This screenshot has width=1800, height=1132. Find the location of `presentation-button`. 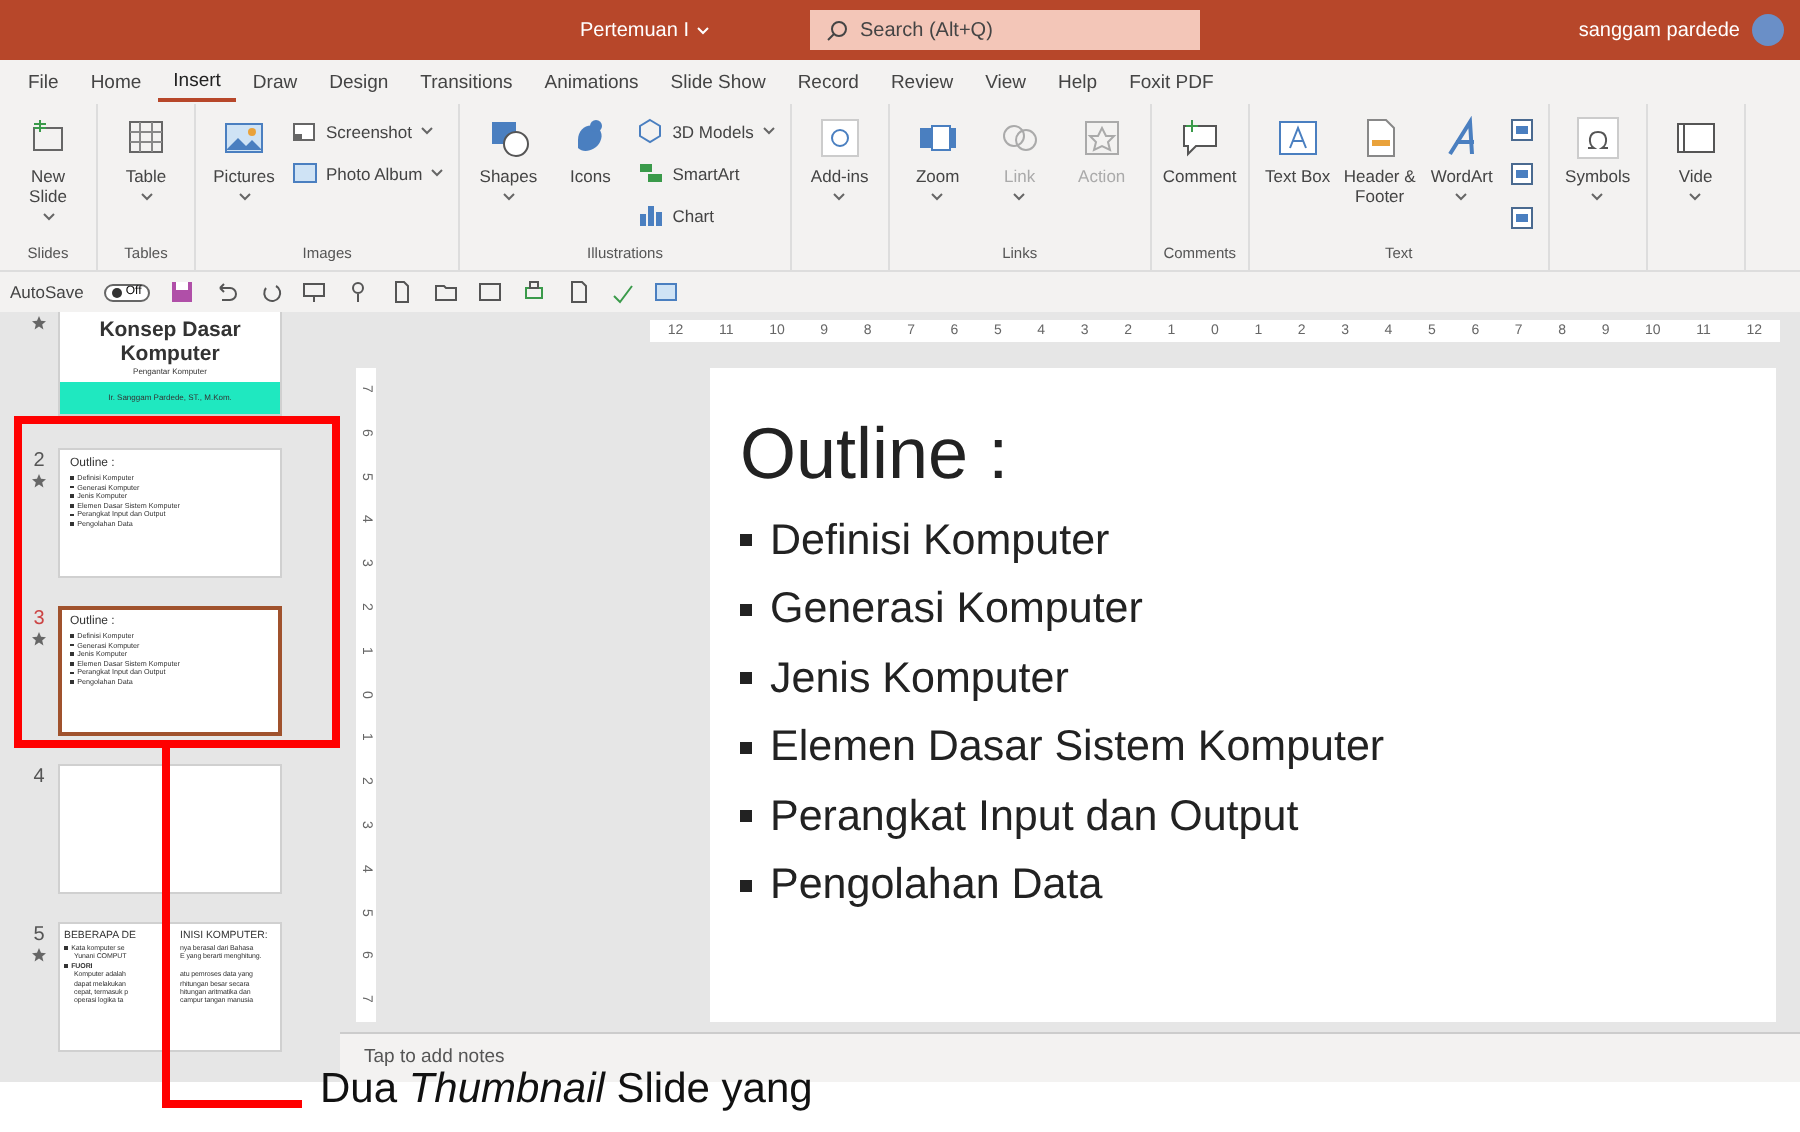

presentation-button is located at coordinates (313, 292).